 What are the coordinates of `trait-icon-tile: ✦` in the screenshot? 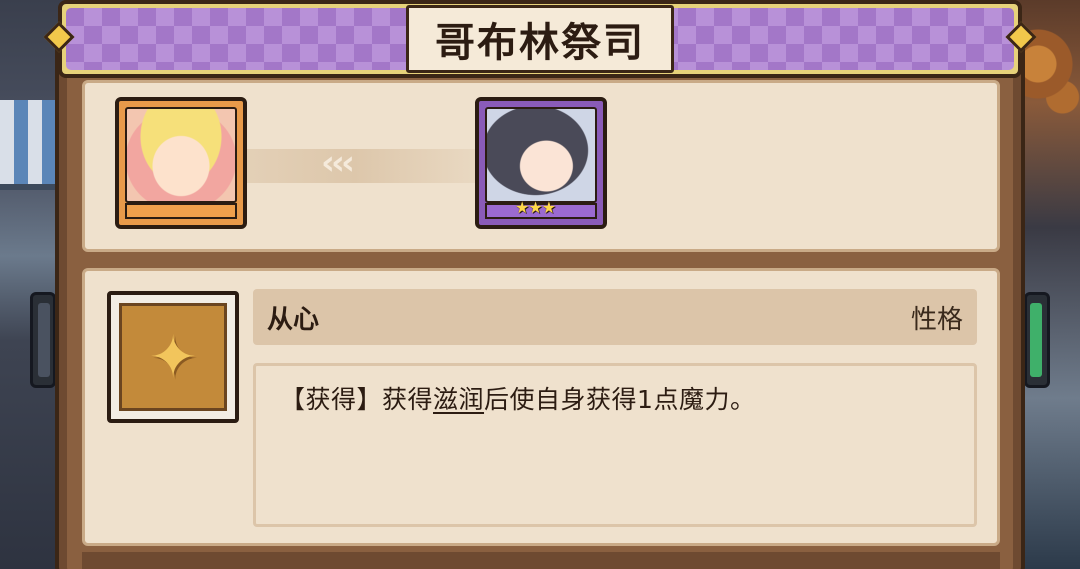 It's located at (173, 357).